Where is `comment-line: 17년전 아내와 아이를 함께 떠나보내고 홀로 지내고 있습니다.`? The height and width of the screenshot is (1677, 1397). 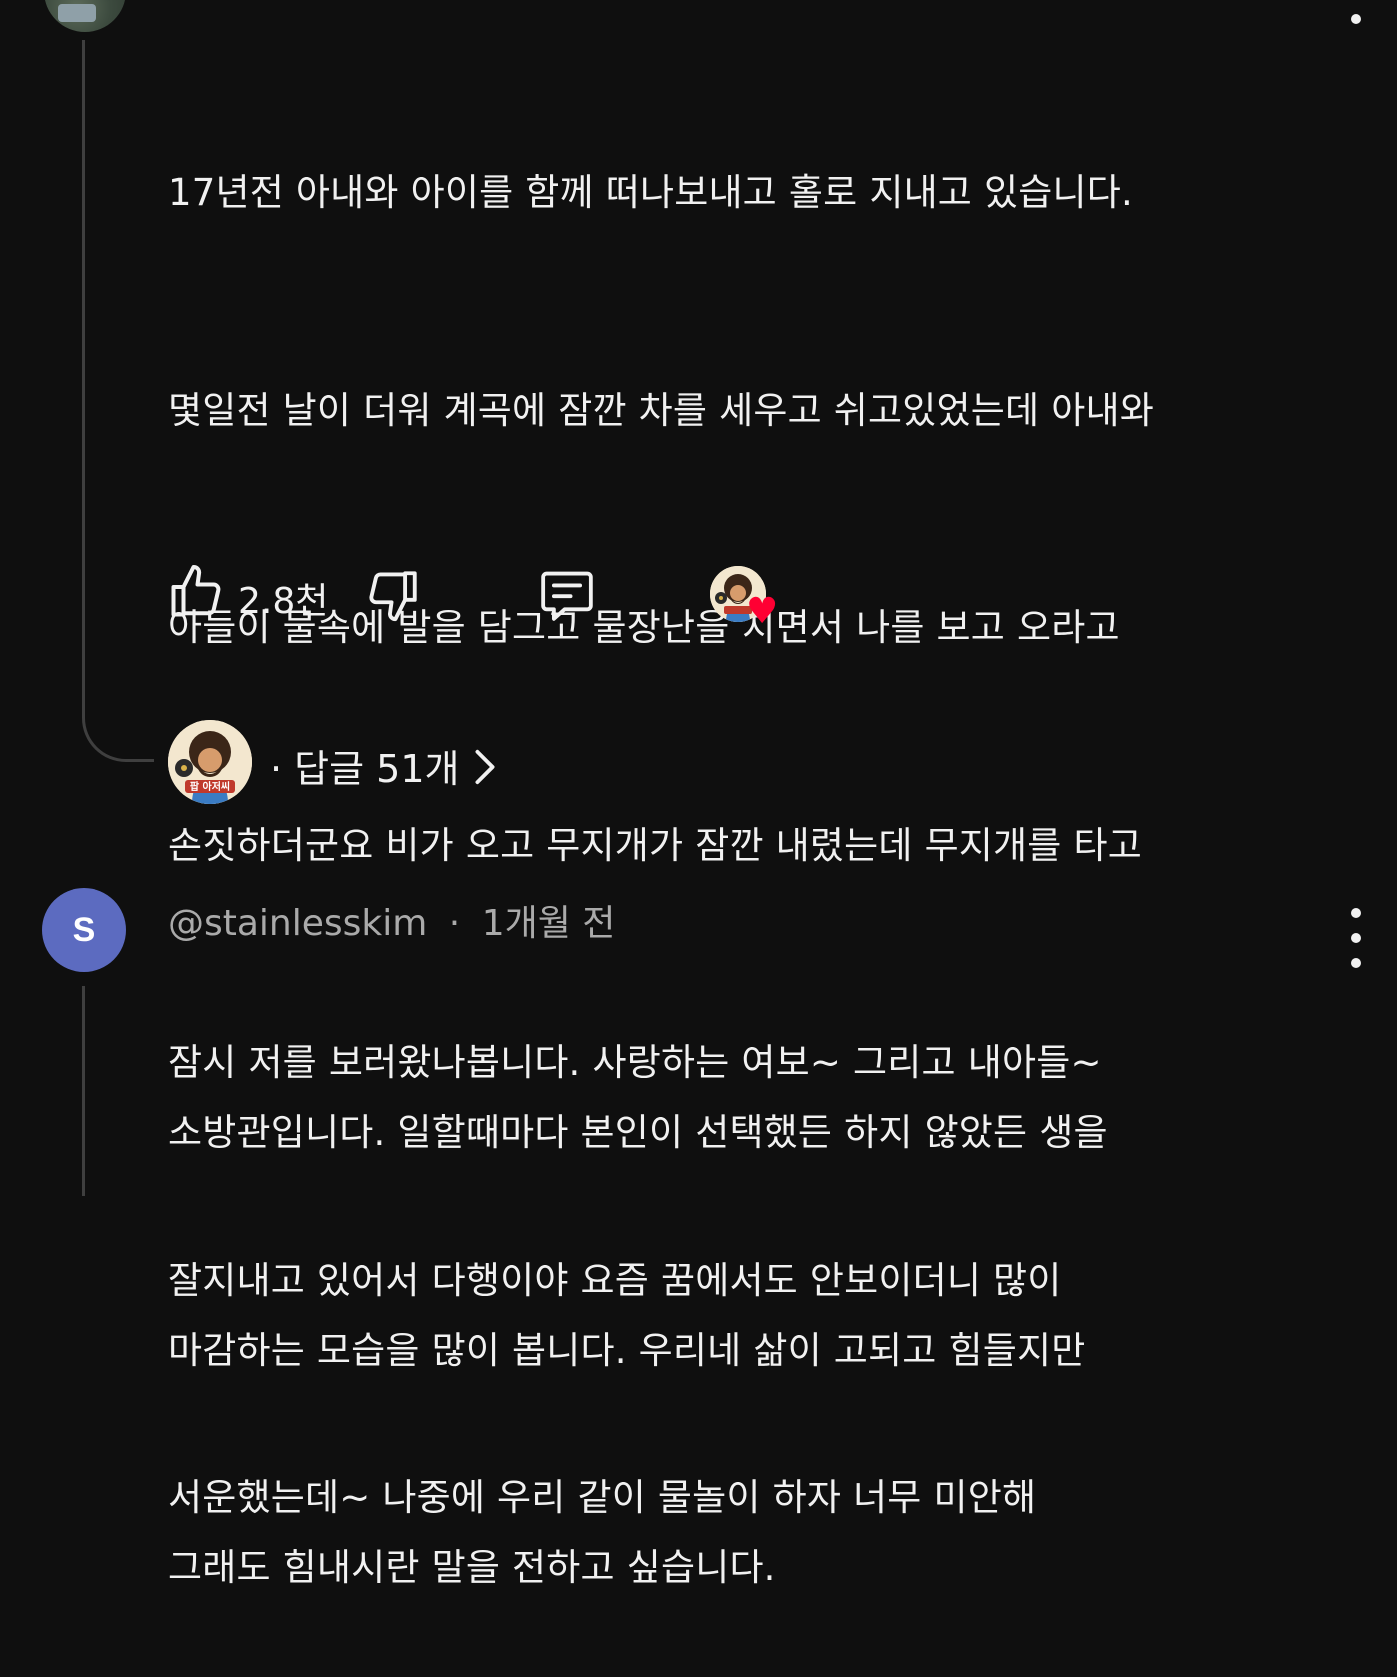 comment-line: 17년전 아내와 아이를 함께 떠나보내고 홀로 지내고 있습니다. is located at coordinates (650, 192).